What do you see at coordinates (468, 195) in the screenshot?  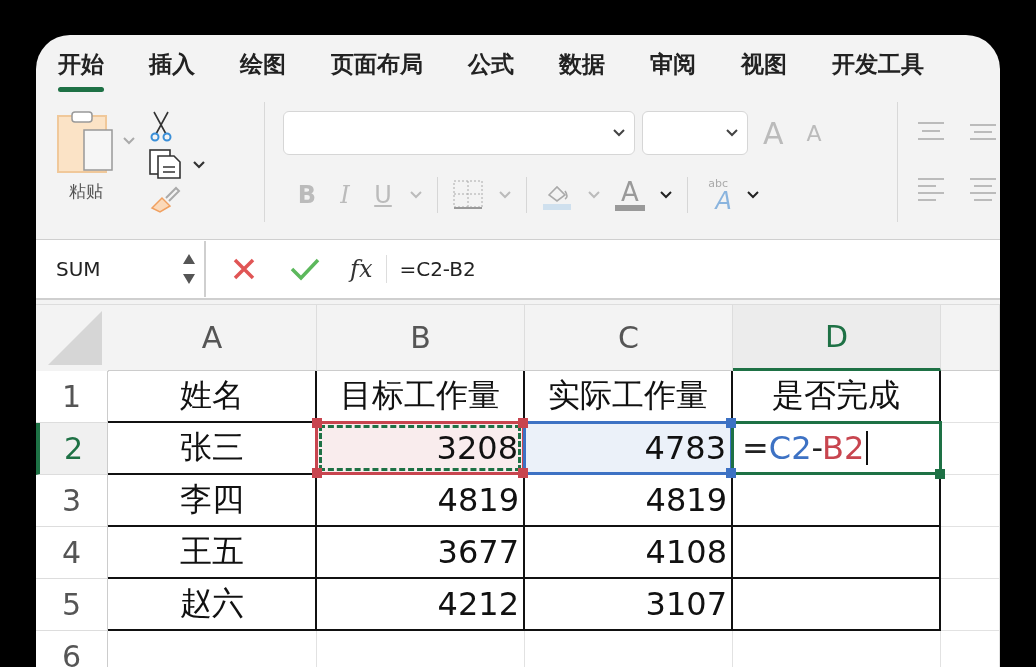 I see `border-icon` at bounding box center [468, 195].